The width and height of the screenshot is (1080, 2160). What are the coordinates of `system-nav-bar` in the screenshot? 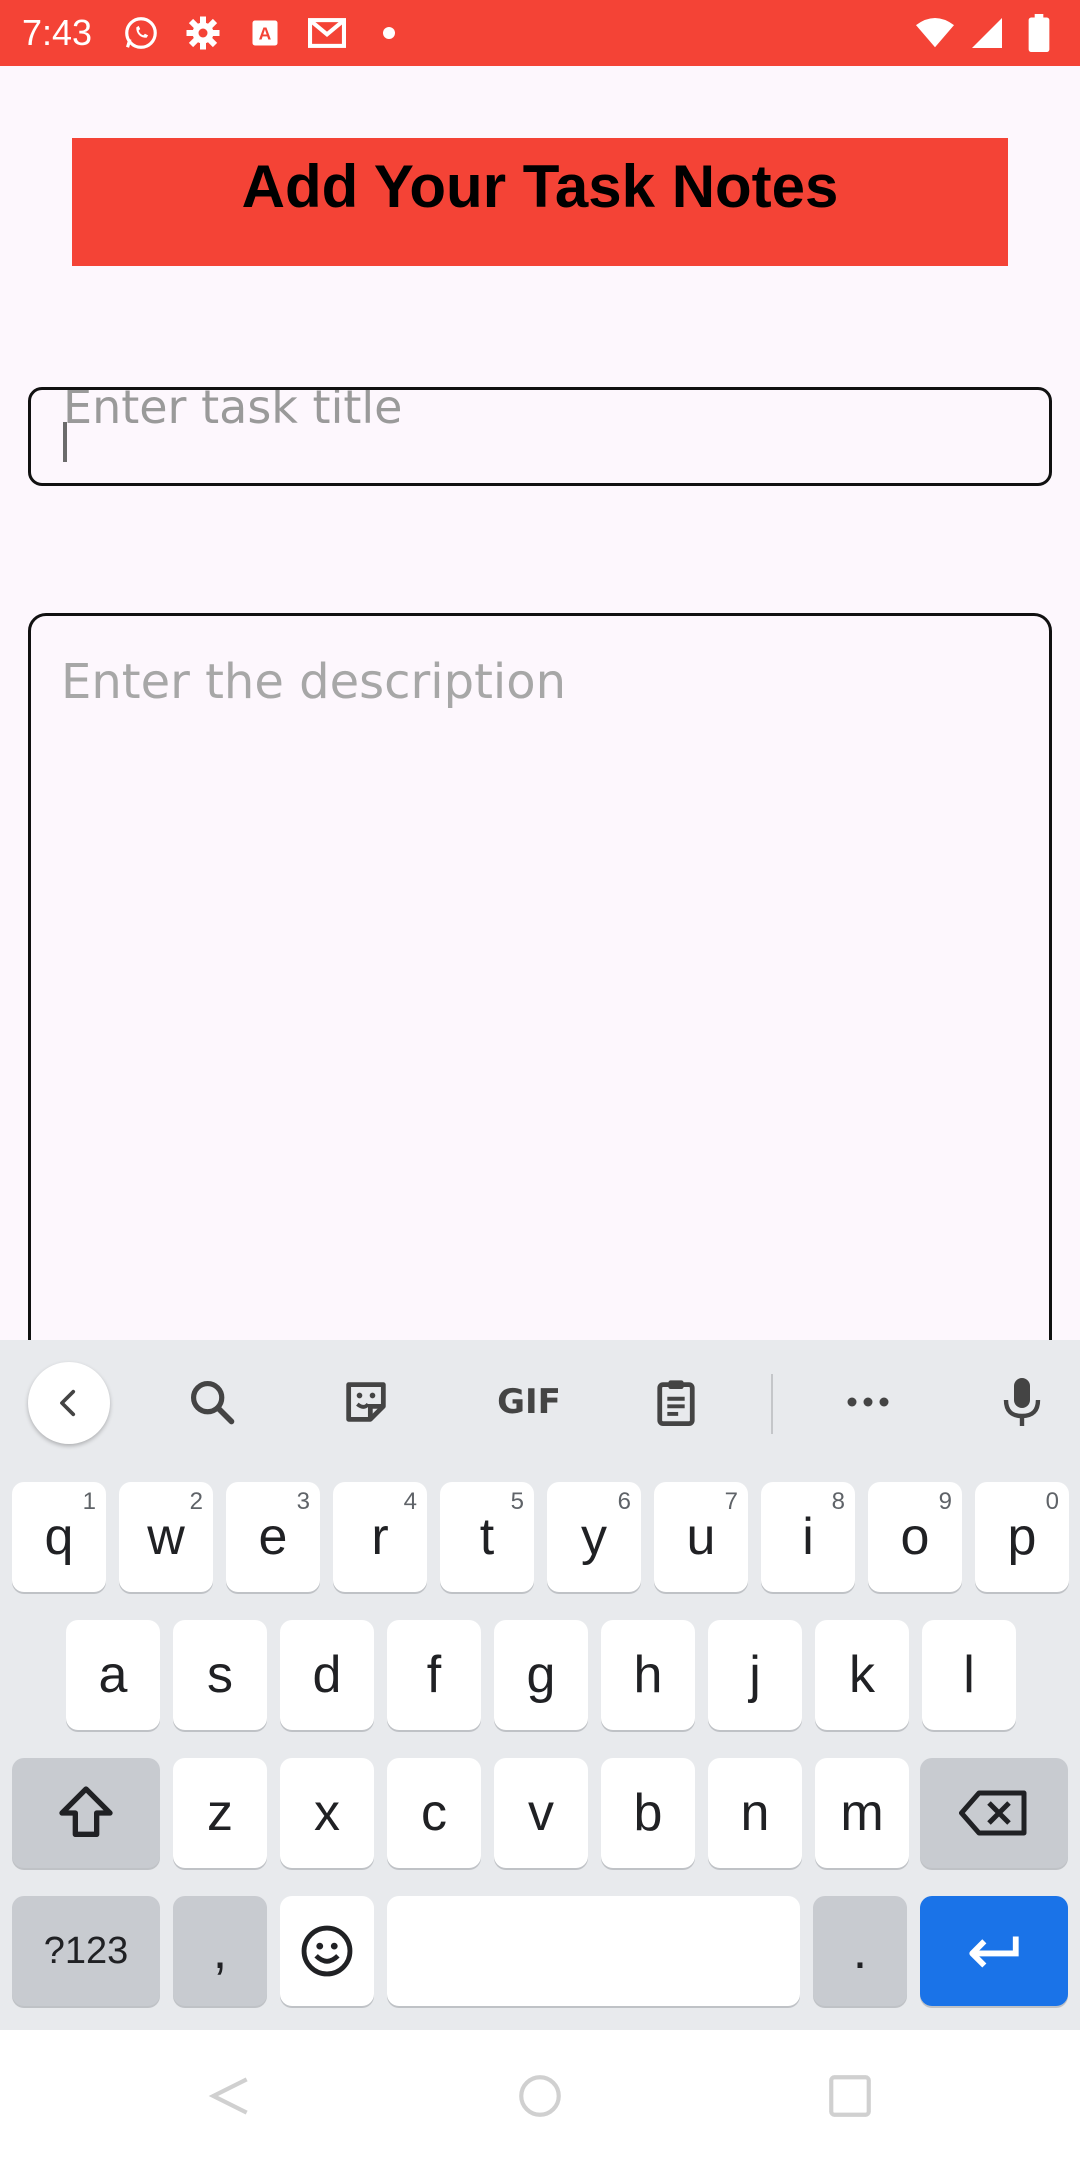 It's located at (540, 2095).